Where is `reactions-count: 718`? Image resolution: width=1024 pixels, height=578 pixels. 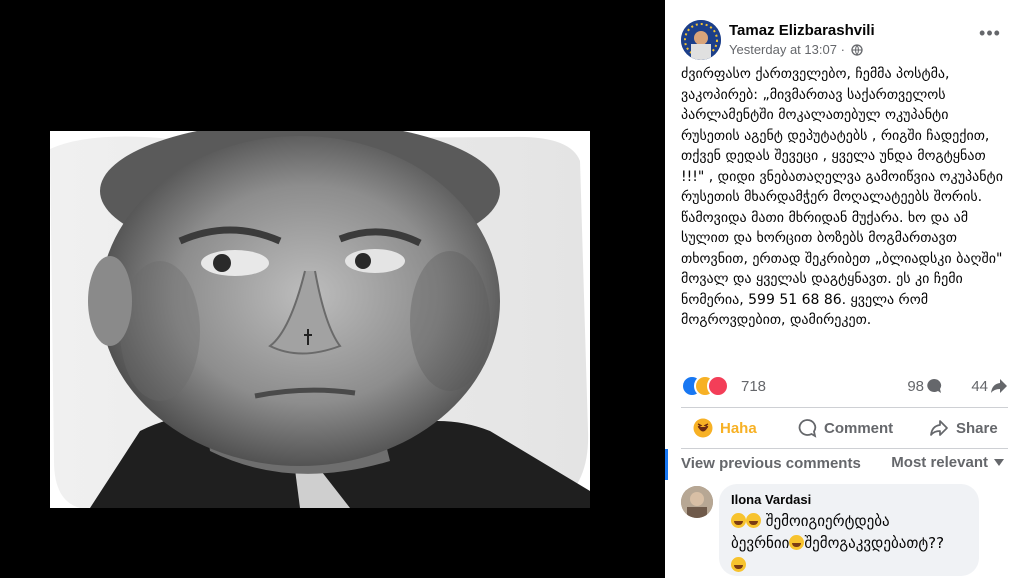 reactions-count: 718 is located at coordinates (753, 386).